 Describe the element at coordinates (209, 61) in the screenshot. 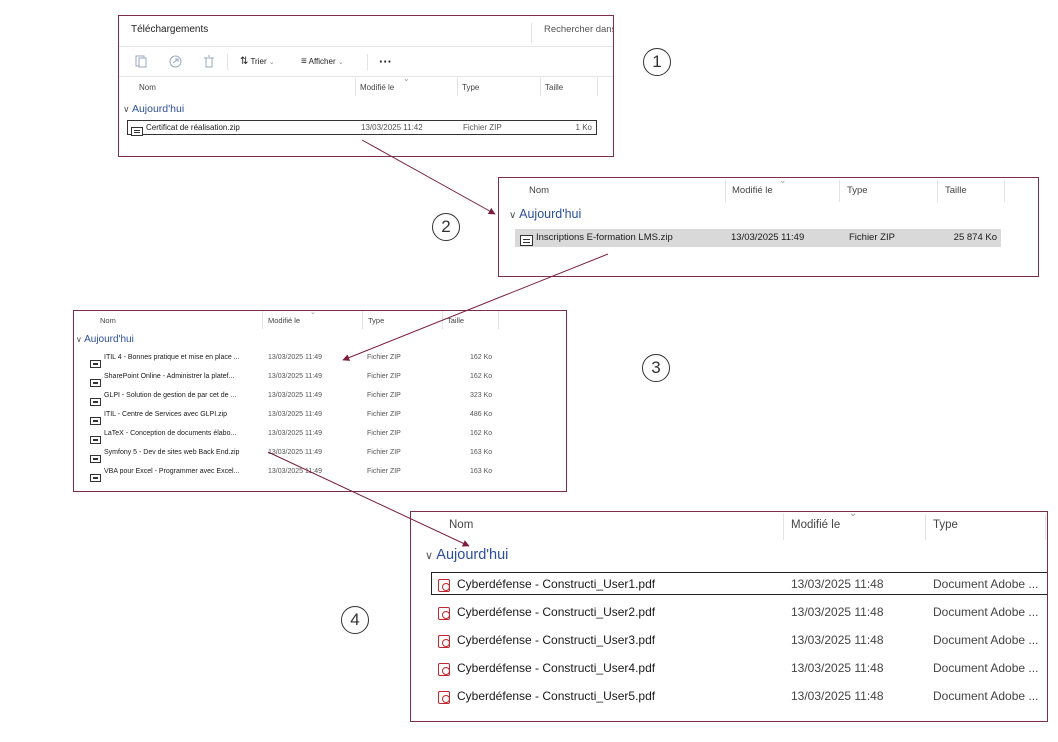

I see `delete-icon` at that location.